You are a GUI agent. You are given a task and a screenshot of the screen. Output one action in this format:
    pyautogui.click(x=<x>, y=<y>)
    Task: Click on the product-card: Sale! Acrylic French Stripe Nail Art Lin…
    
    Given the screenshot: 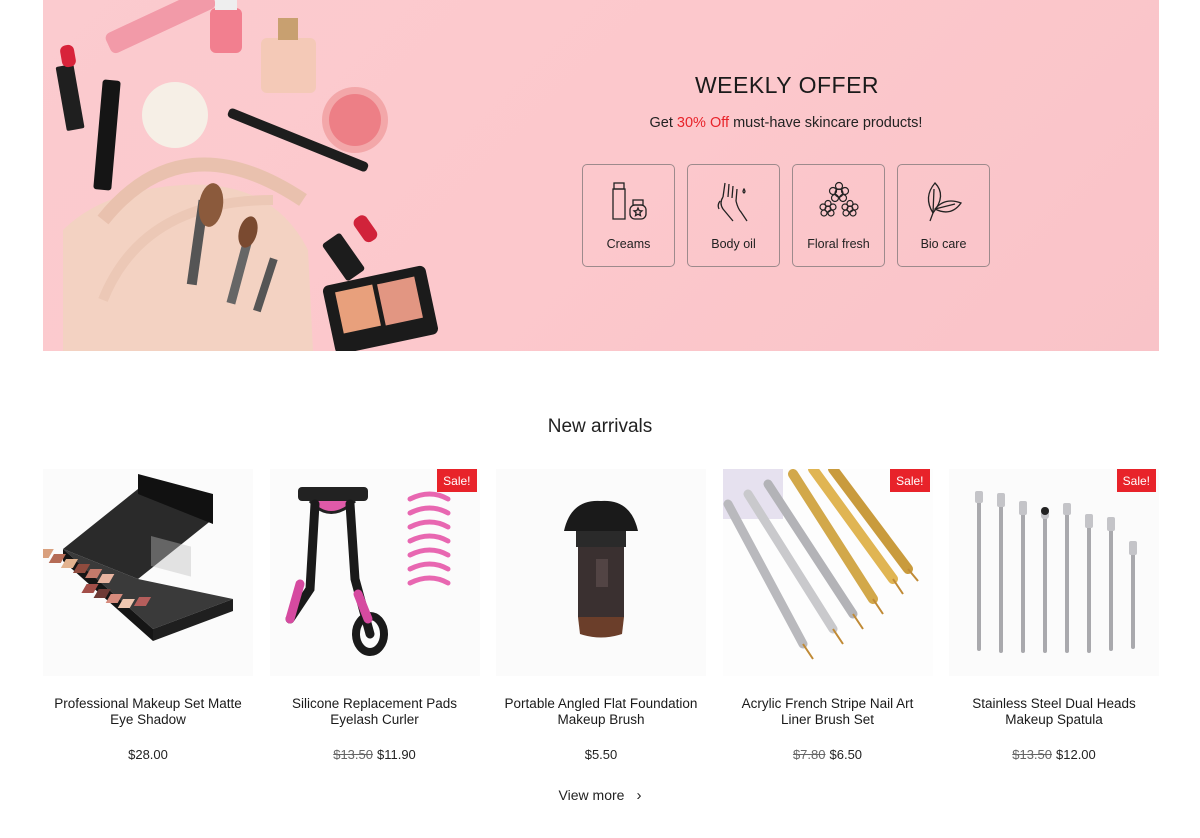 What is the action you would take?
    pyautogui.click(x=827, y=615)
    